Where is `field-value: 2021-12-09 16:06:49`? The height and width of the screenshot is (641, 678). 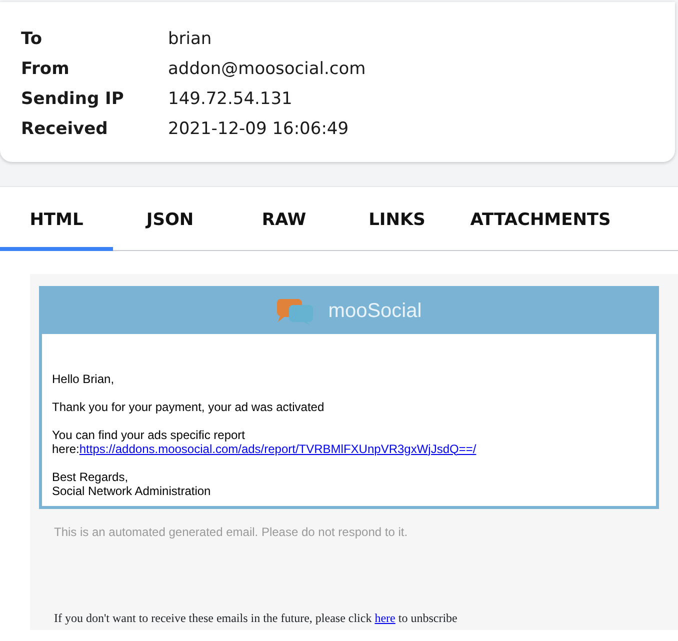 field-value: 2021-12-09 16:06:49 is located at coordinates (258, 129).